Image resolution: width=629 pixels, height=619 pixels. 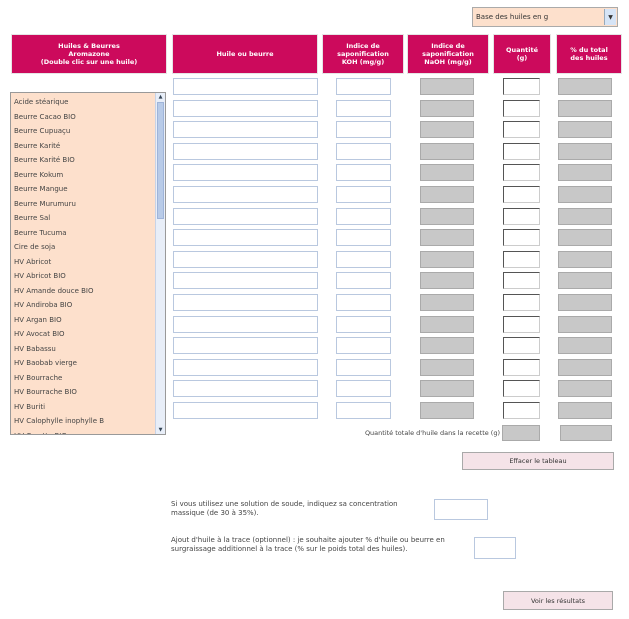 I want to click on list-item: Beurre Tucuma, so click(x=88, y=233).